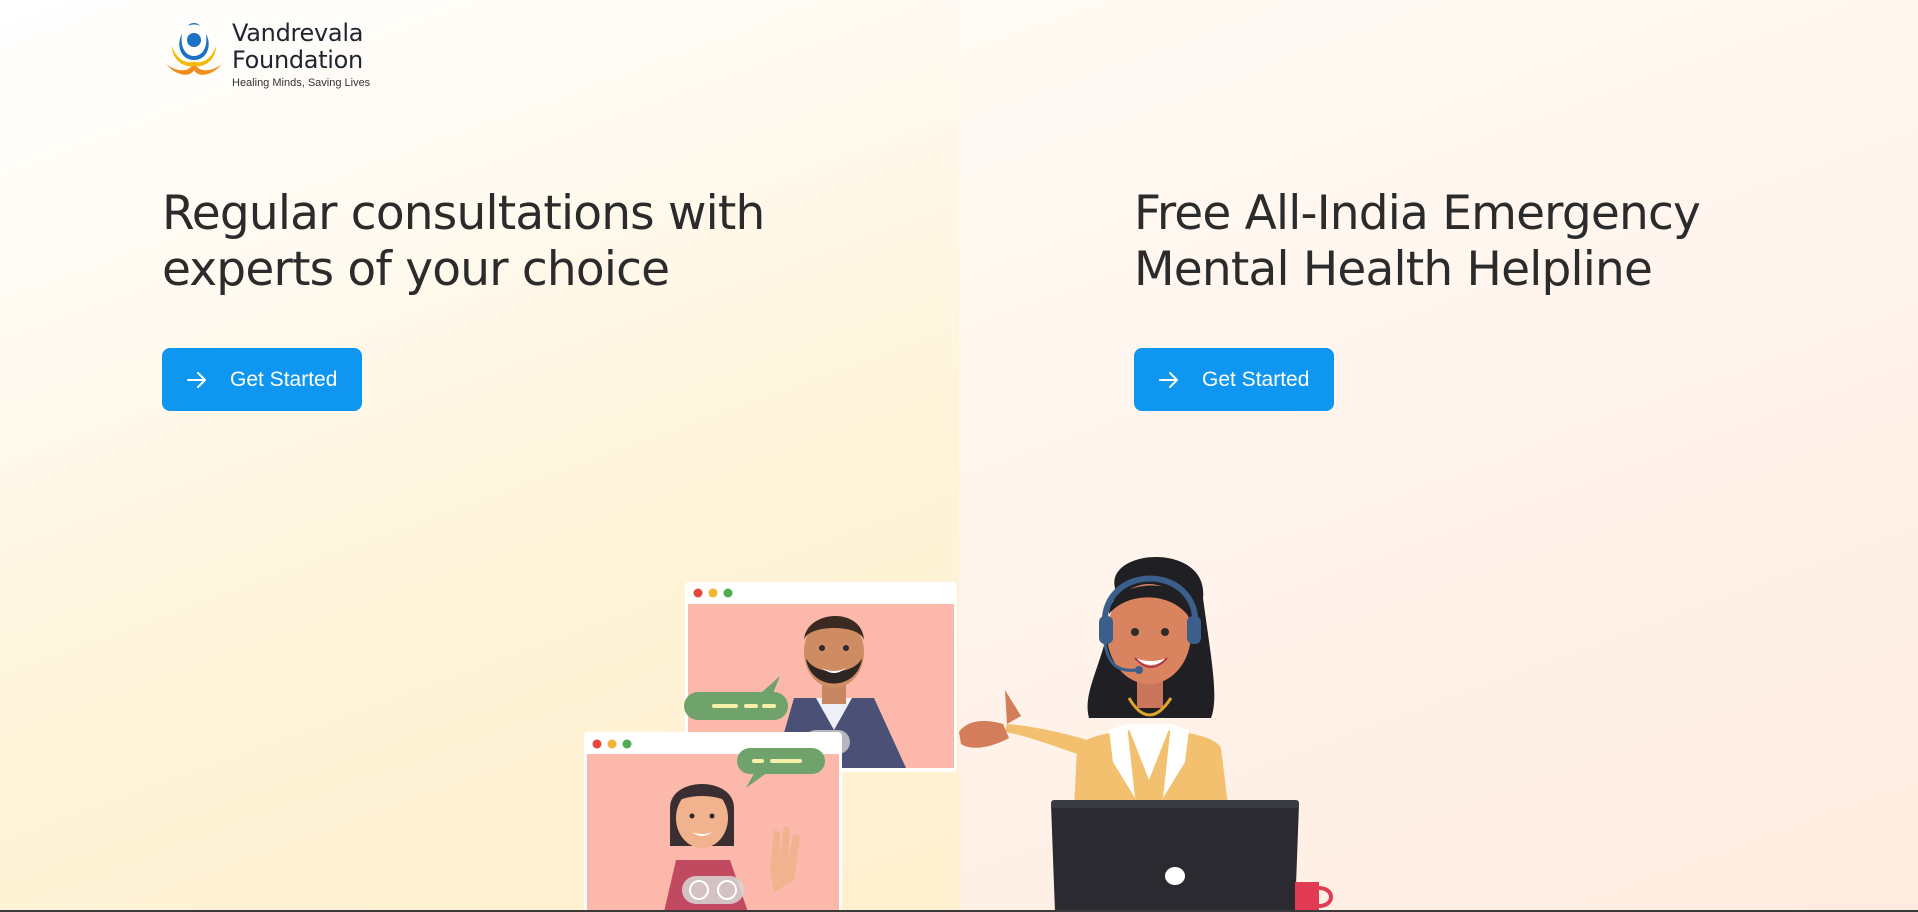 The width and height of the screenshot is (1918, 912). Describe the element at coordinates (194, 49) in the screenshot. I see `logo-mark-icon` at that location.